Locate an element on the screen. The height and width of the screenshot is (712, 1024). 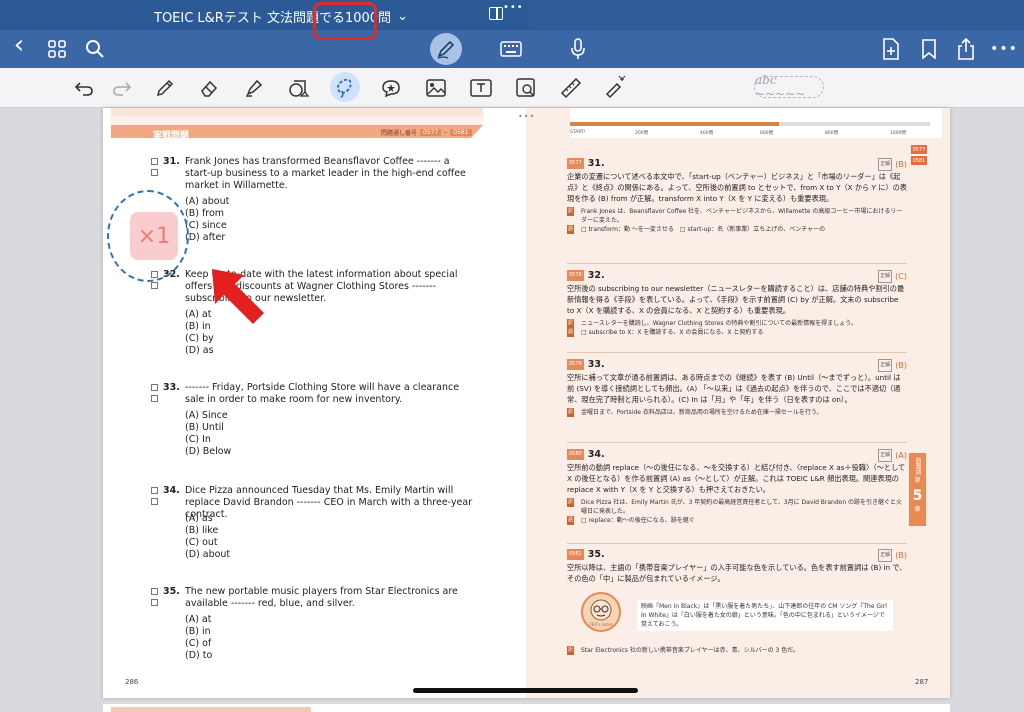
question-range: 問題通し番号 0577 – 0581 is located at coordinates (426, 132).